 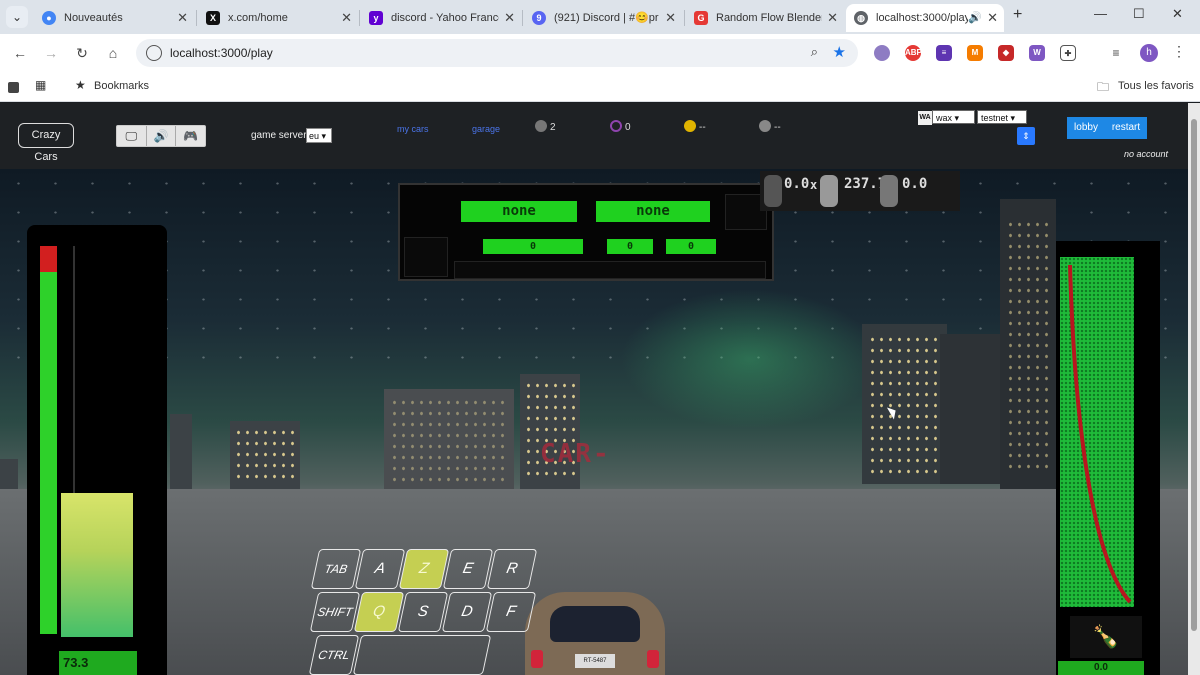 I want to click on garage-link: garage, so click(x=486, y=129).